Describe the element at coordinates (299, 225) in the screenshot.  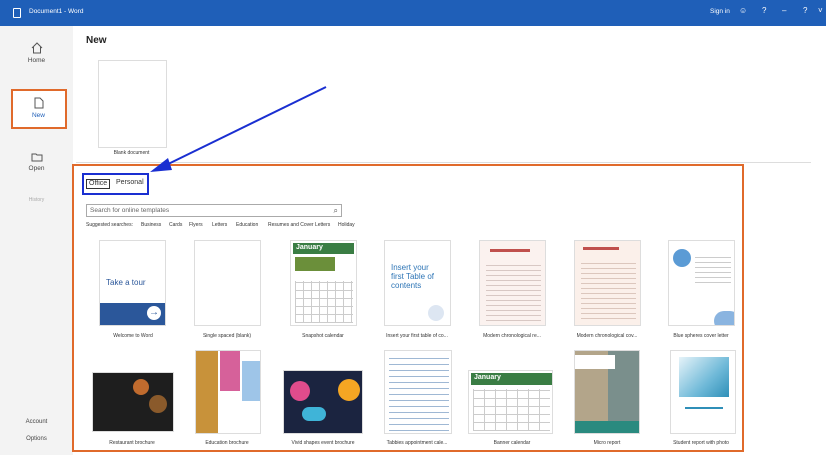
I see `suggested-link-resumes: Resumes and Cover Letters` at that location.